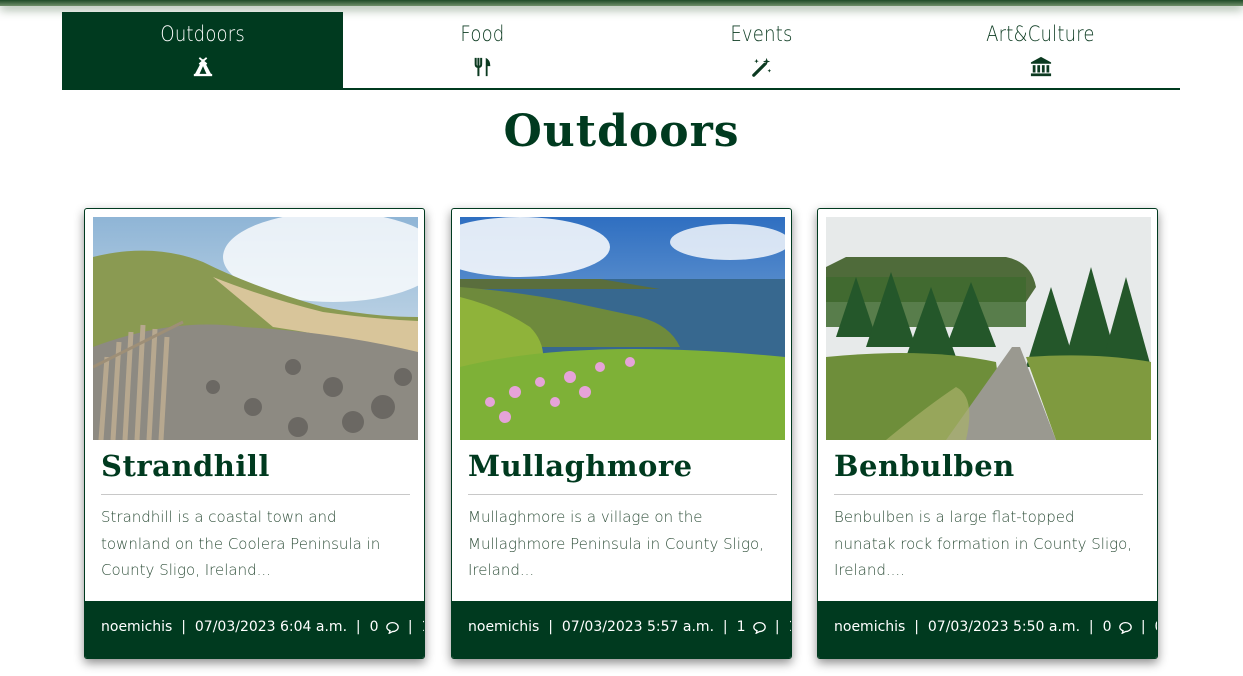  I want to click on tab-food: Food, so click(482, 50).